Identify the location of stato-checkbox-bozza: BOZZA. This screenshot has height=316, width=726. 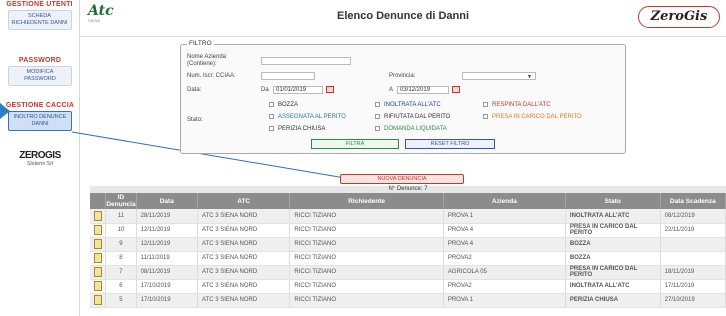
(283, 105).